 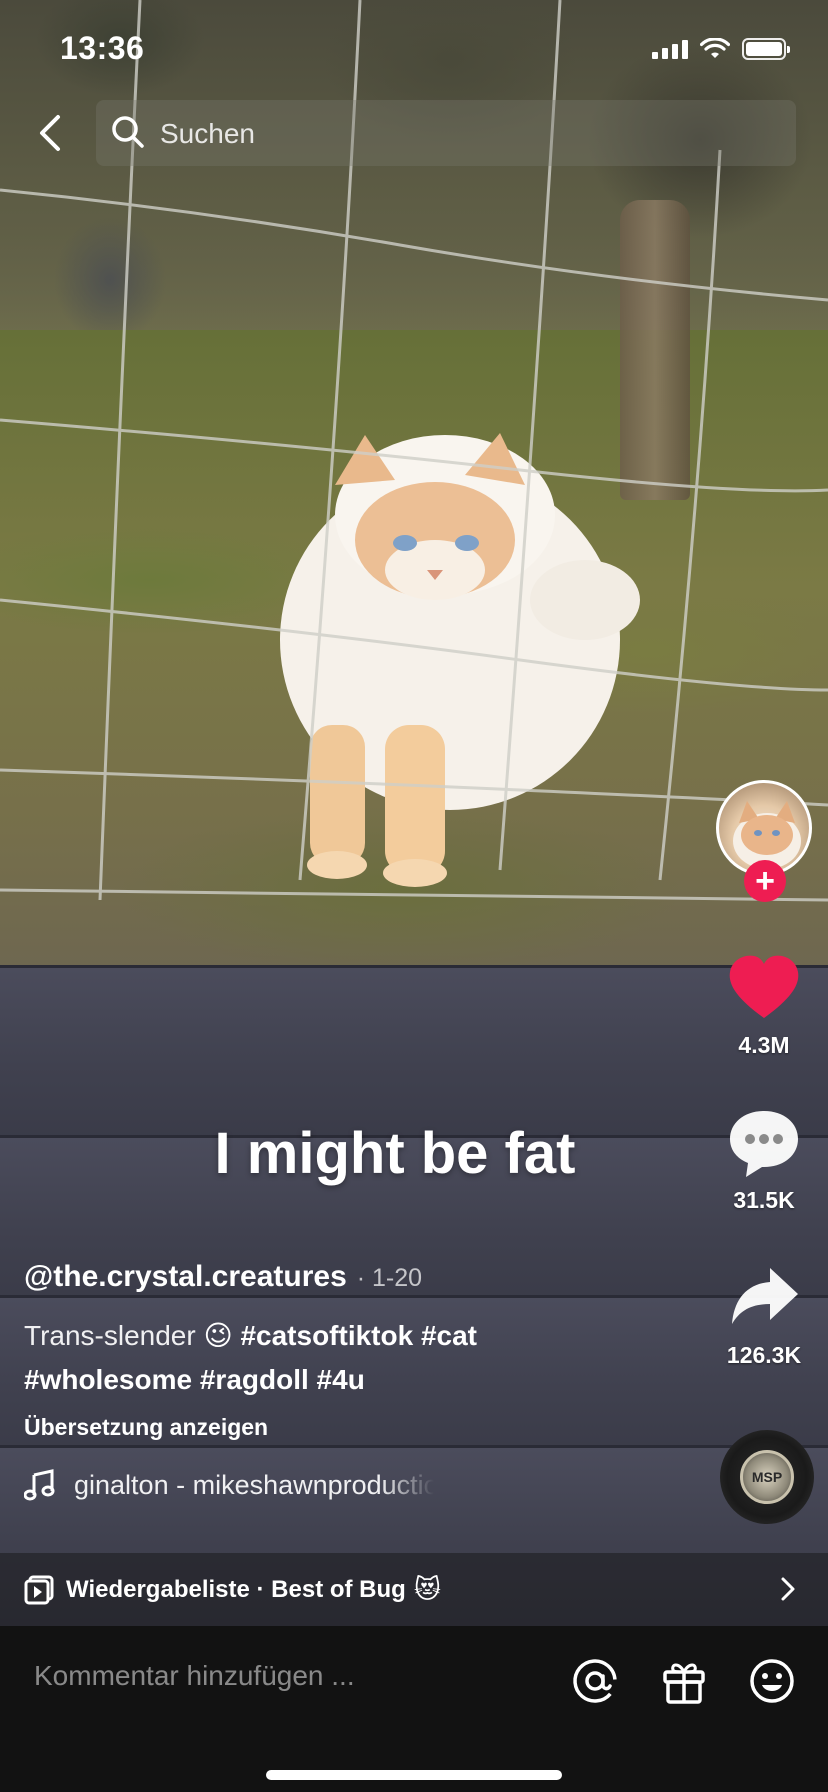 I want to click on post-date: · 1-20, so click(x=389, y=1278).